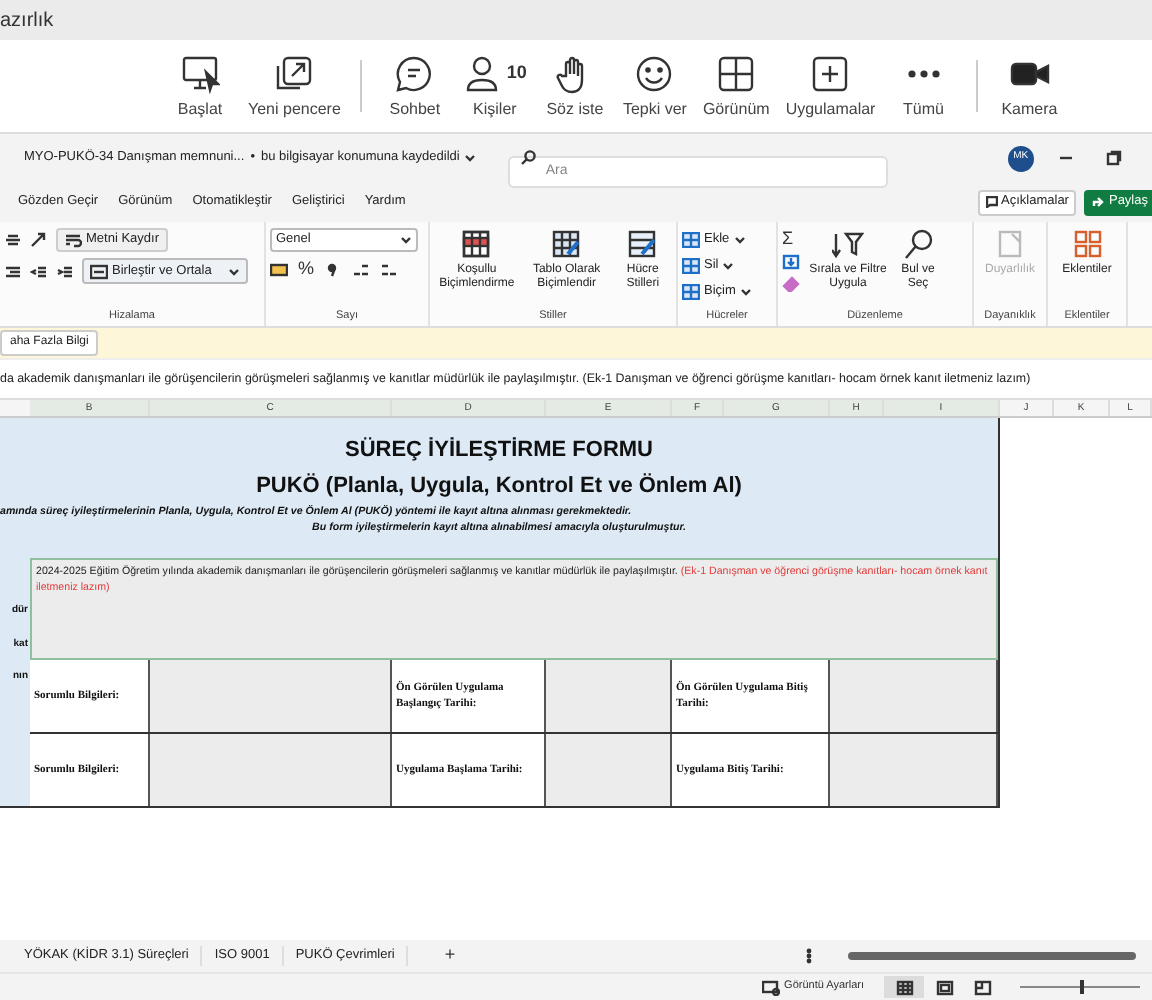 The height and width of the screenshot is (1000, 1152). I want to click on smiley-icon, so click(654, 73).